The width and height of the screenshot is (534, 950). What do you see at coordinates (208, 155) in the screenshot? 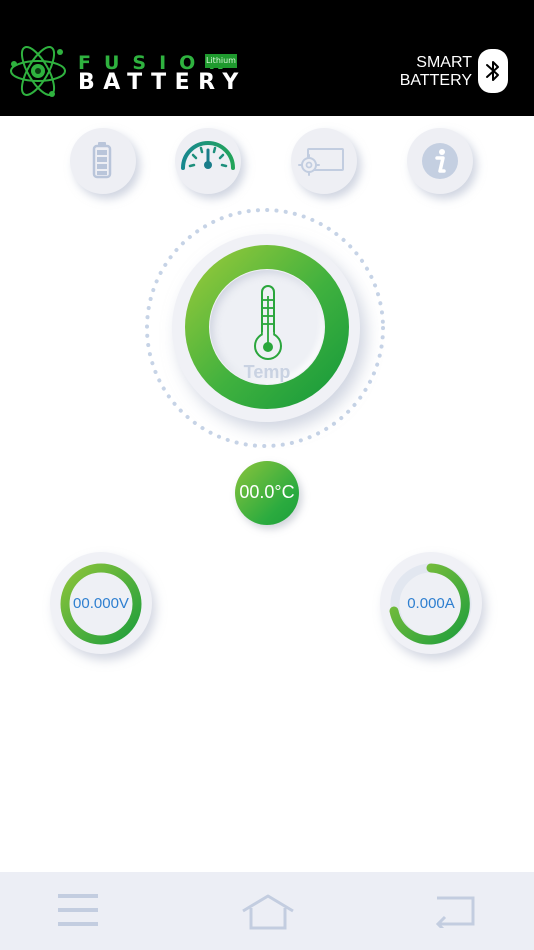
I see `speedometer-icon` at bounding box center [208, 155].